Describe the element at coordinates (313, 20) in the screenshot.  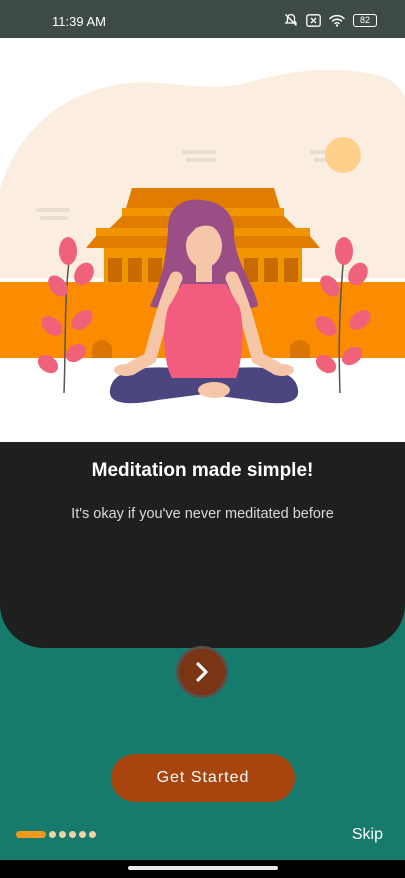
I see `sim-x-icon` at that location.